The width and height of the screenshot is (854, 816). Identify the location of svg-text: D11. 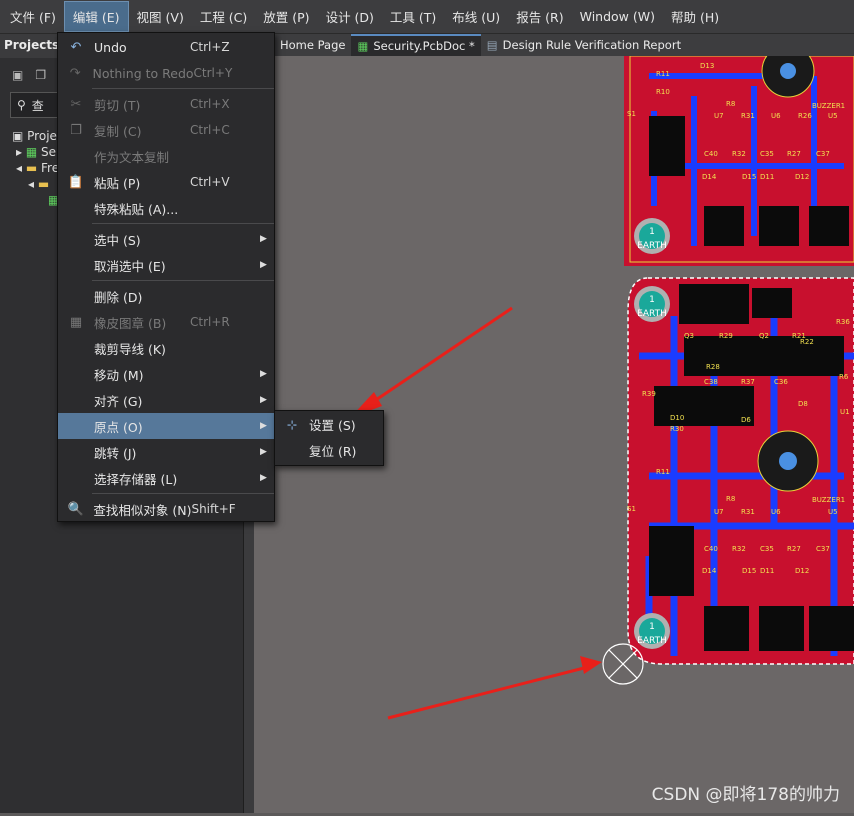
(767, 571).